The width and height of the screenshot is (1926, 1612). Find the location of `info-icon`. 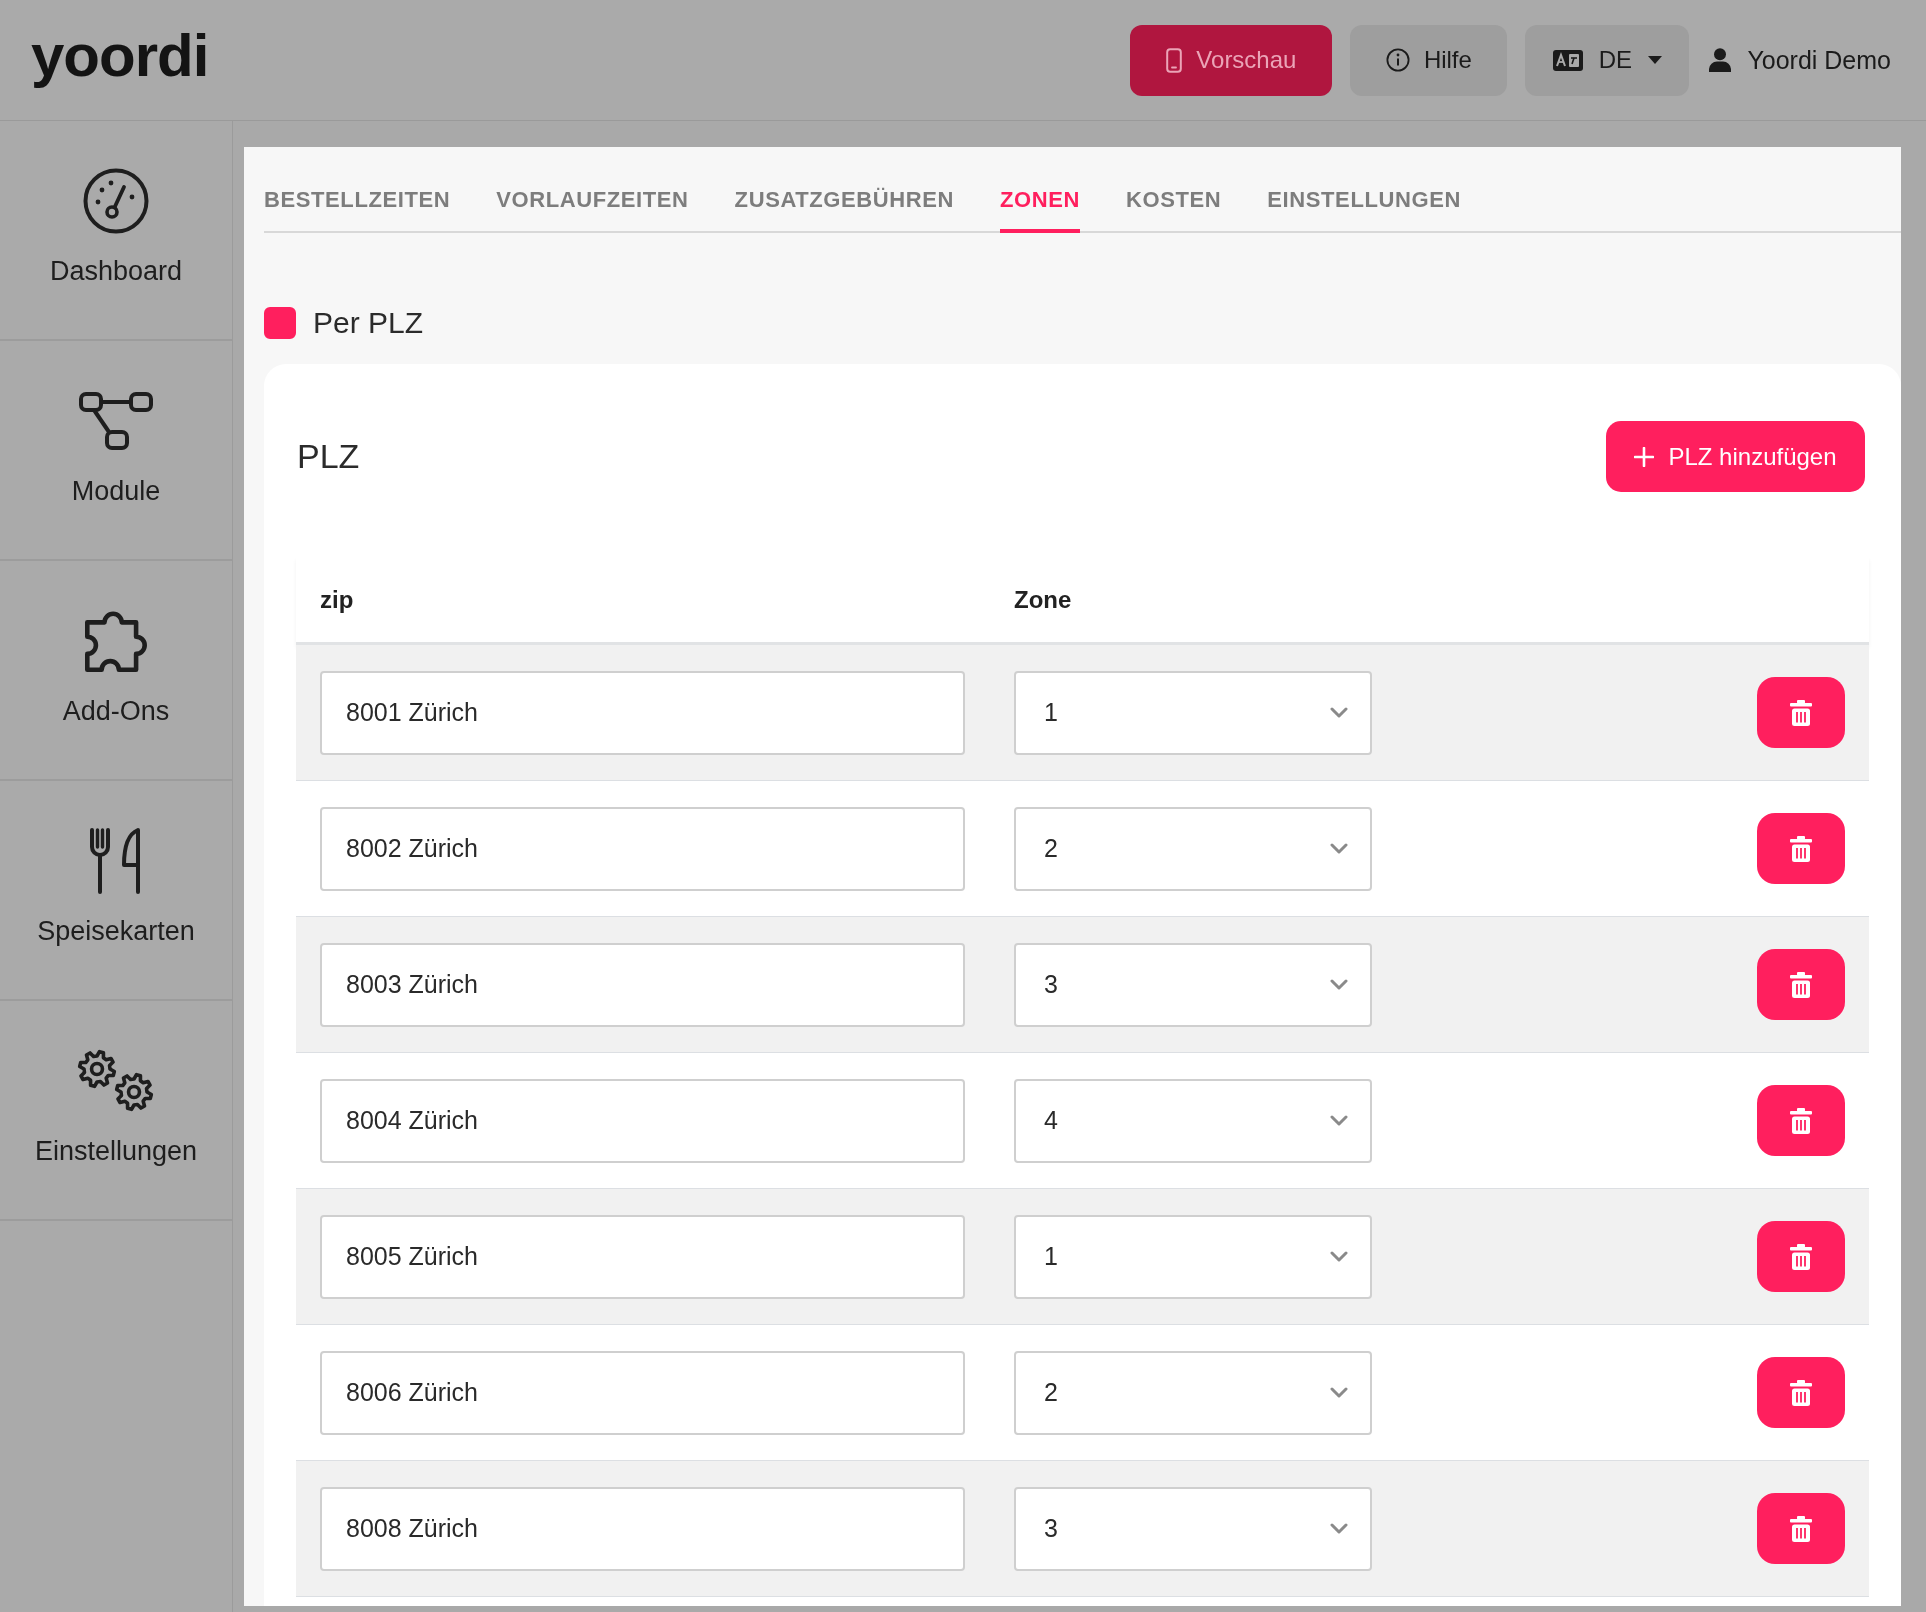

info-icon is located at coordinates (1397, 60).